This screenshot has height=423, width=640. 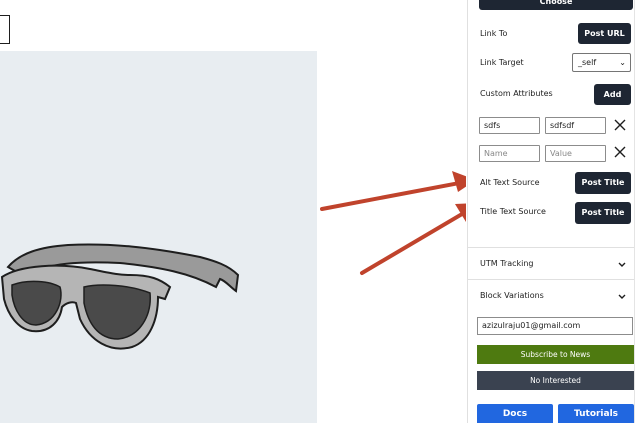 What do you see at coordinates (555, 380) in the screenshot?
I see `not-interested-button: No Interested` at bounding box center [555, 380].